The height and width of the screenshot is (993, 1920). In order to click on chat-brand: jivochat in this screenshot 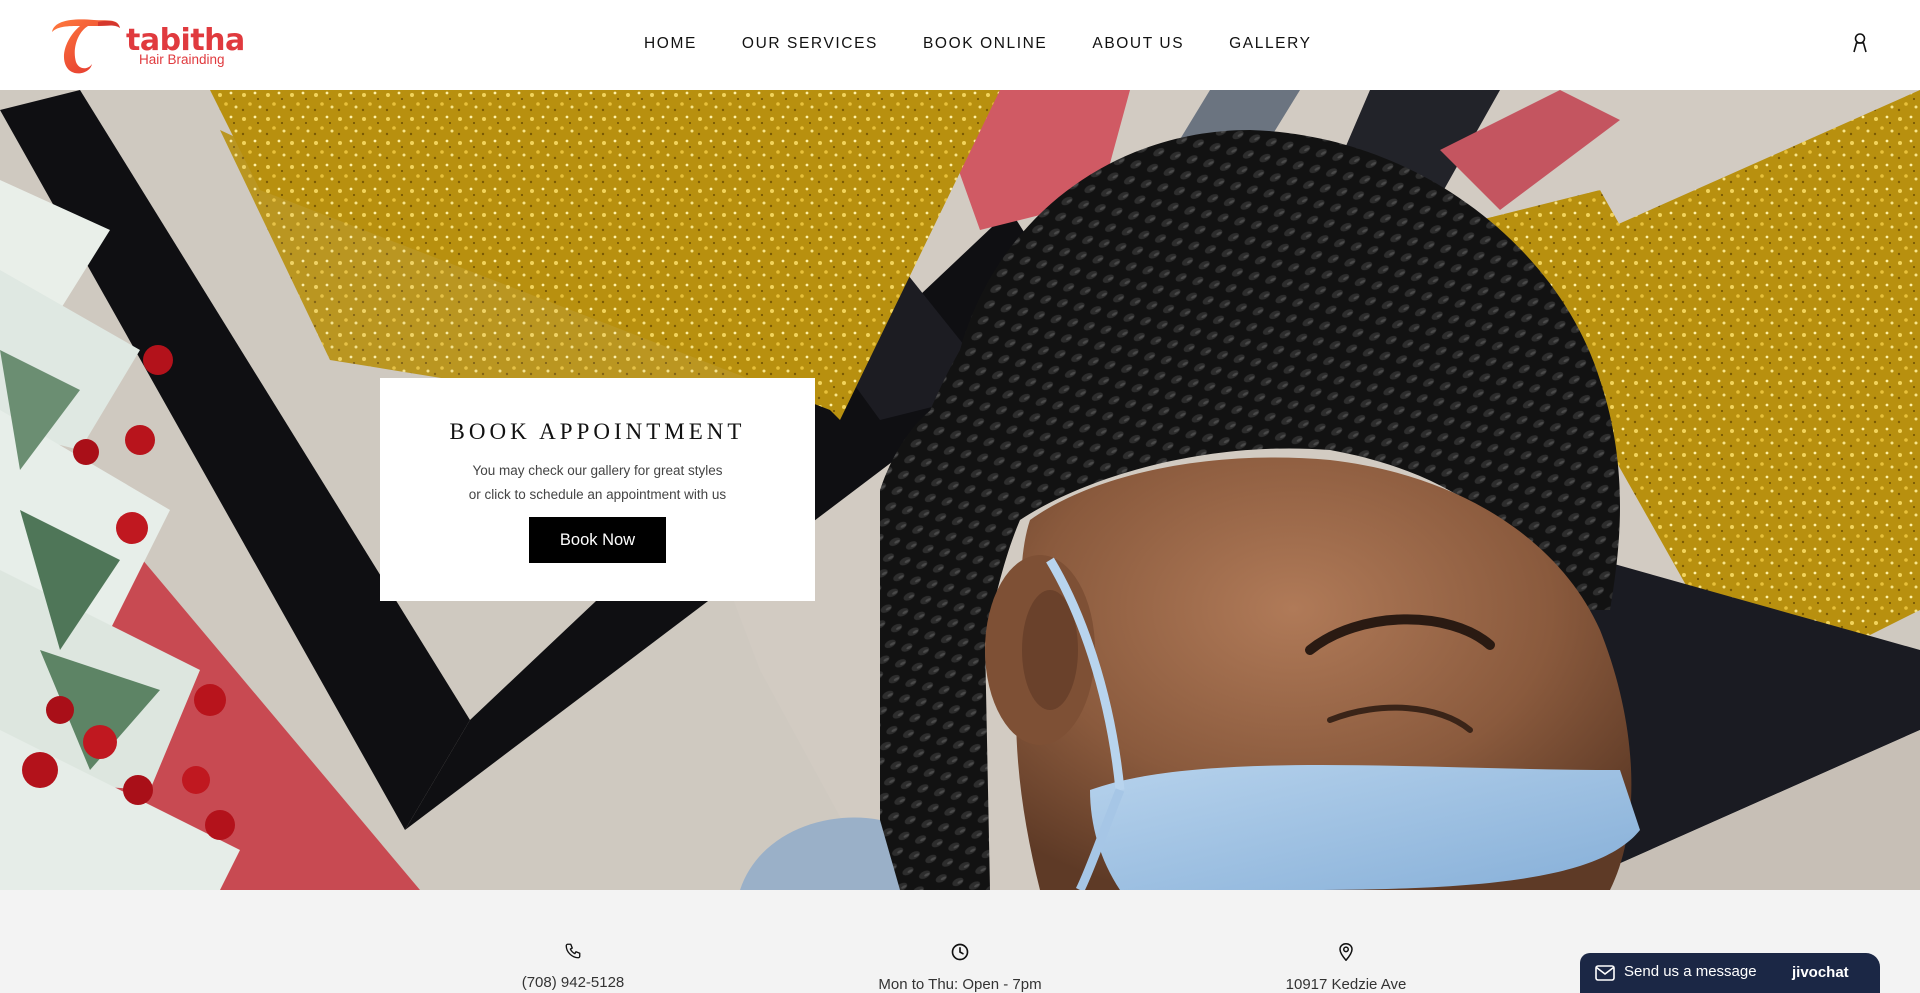, I will do `click(1820, 972)`.